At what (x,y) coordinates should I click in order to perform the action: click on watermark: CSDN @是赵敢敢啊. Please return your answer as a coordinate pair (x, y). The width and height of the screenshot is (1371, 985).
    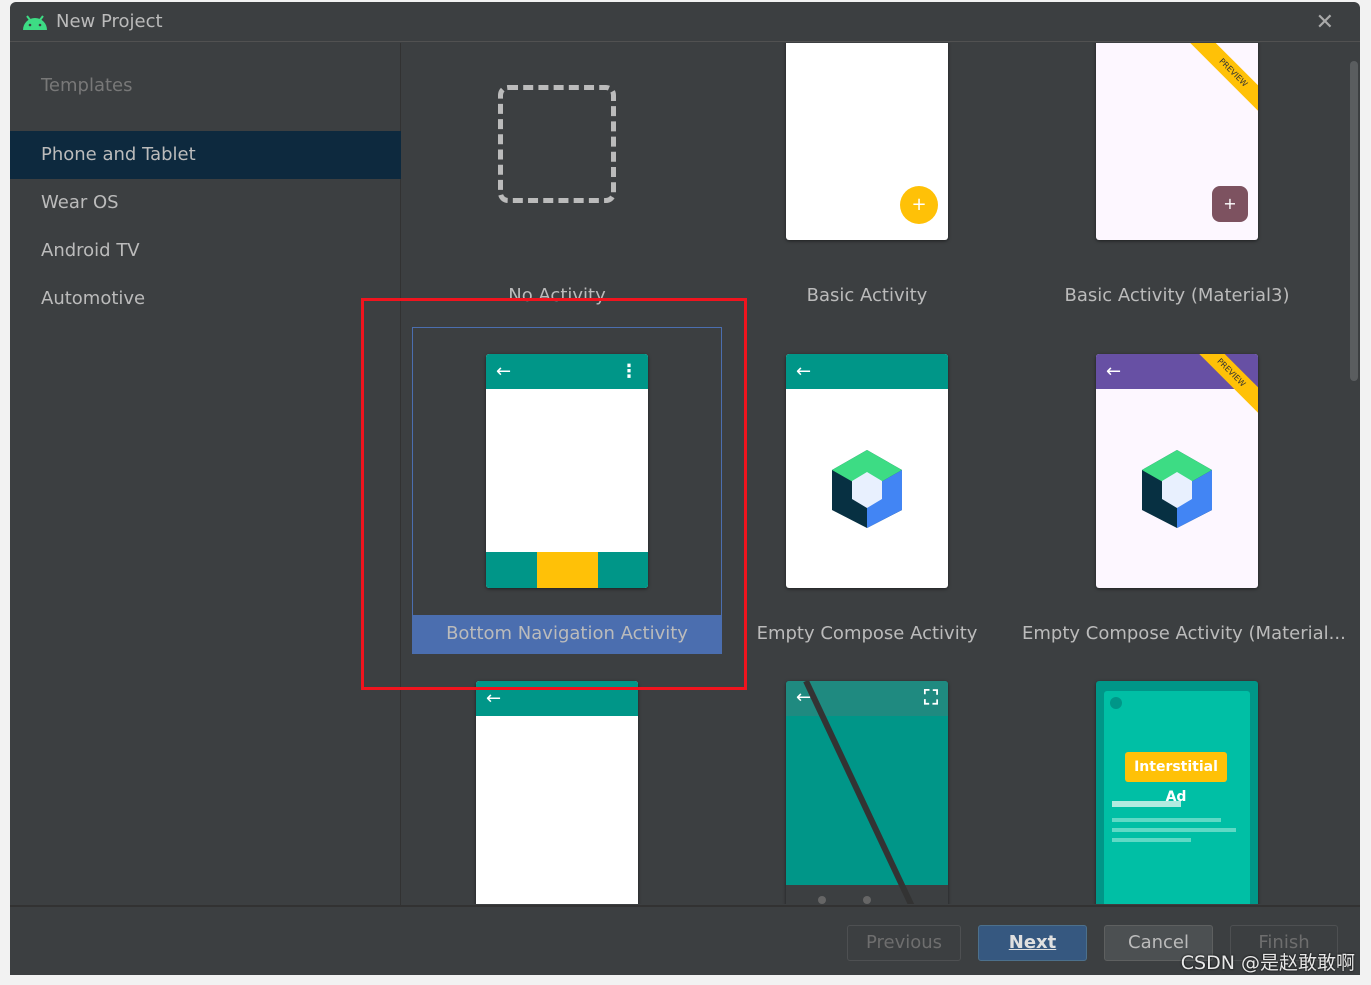
    Looking at the image, I should click on (1267, 963).